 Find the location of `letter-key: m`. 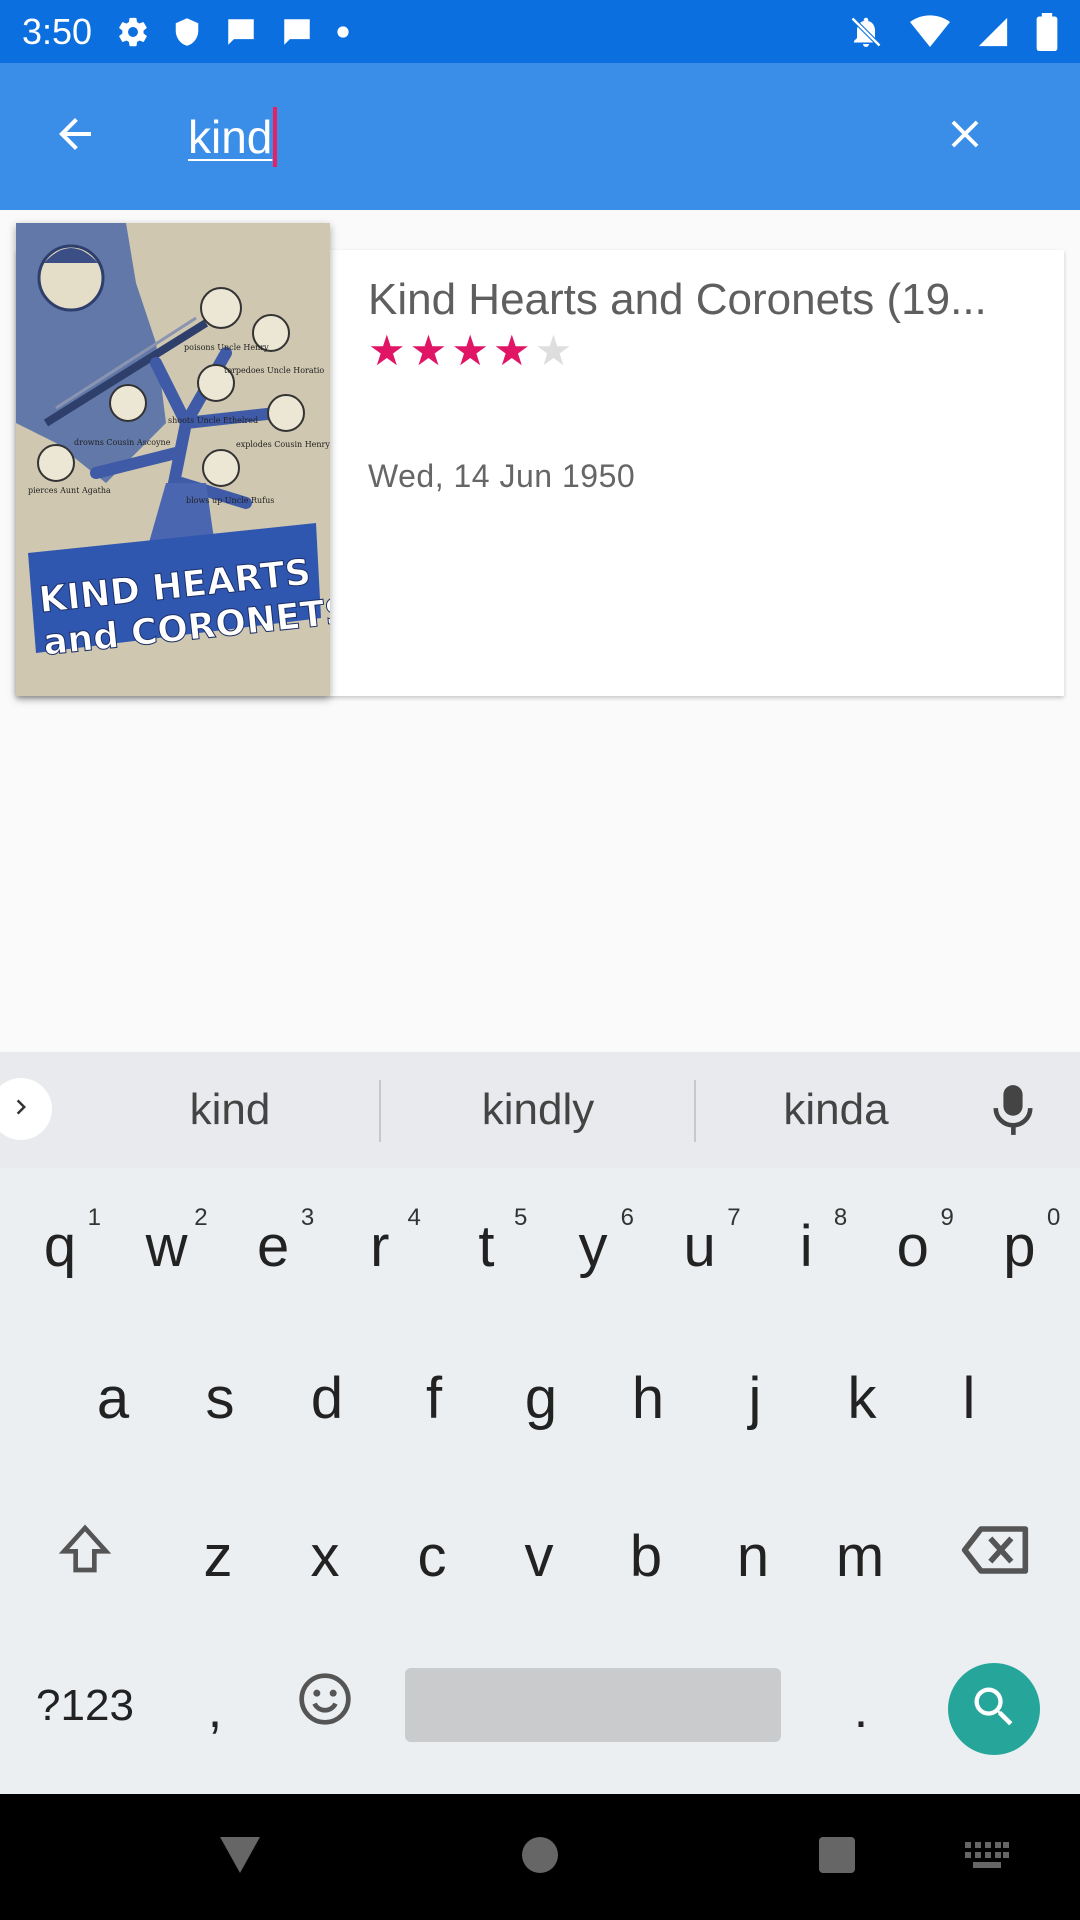

letter-key: m is located at coordinates (860, 1556).